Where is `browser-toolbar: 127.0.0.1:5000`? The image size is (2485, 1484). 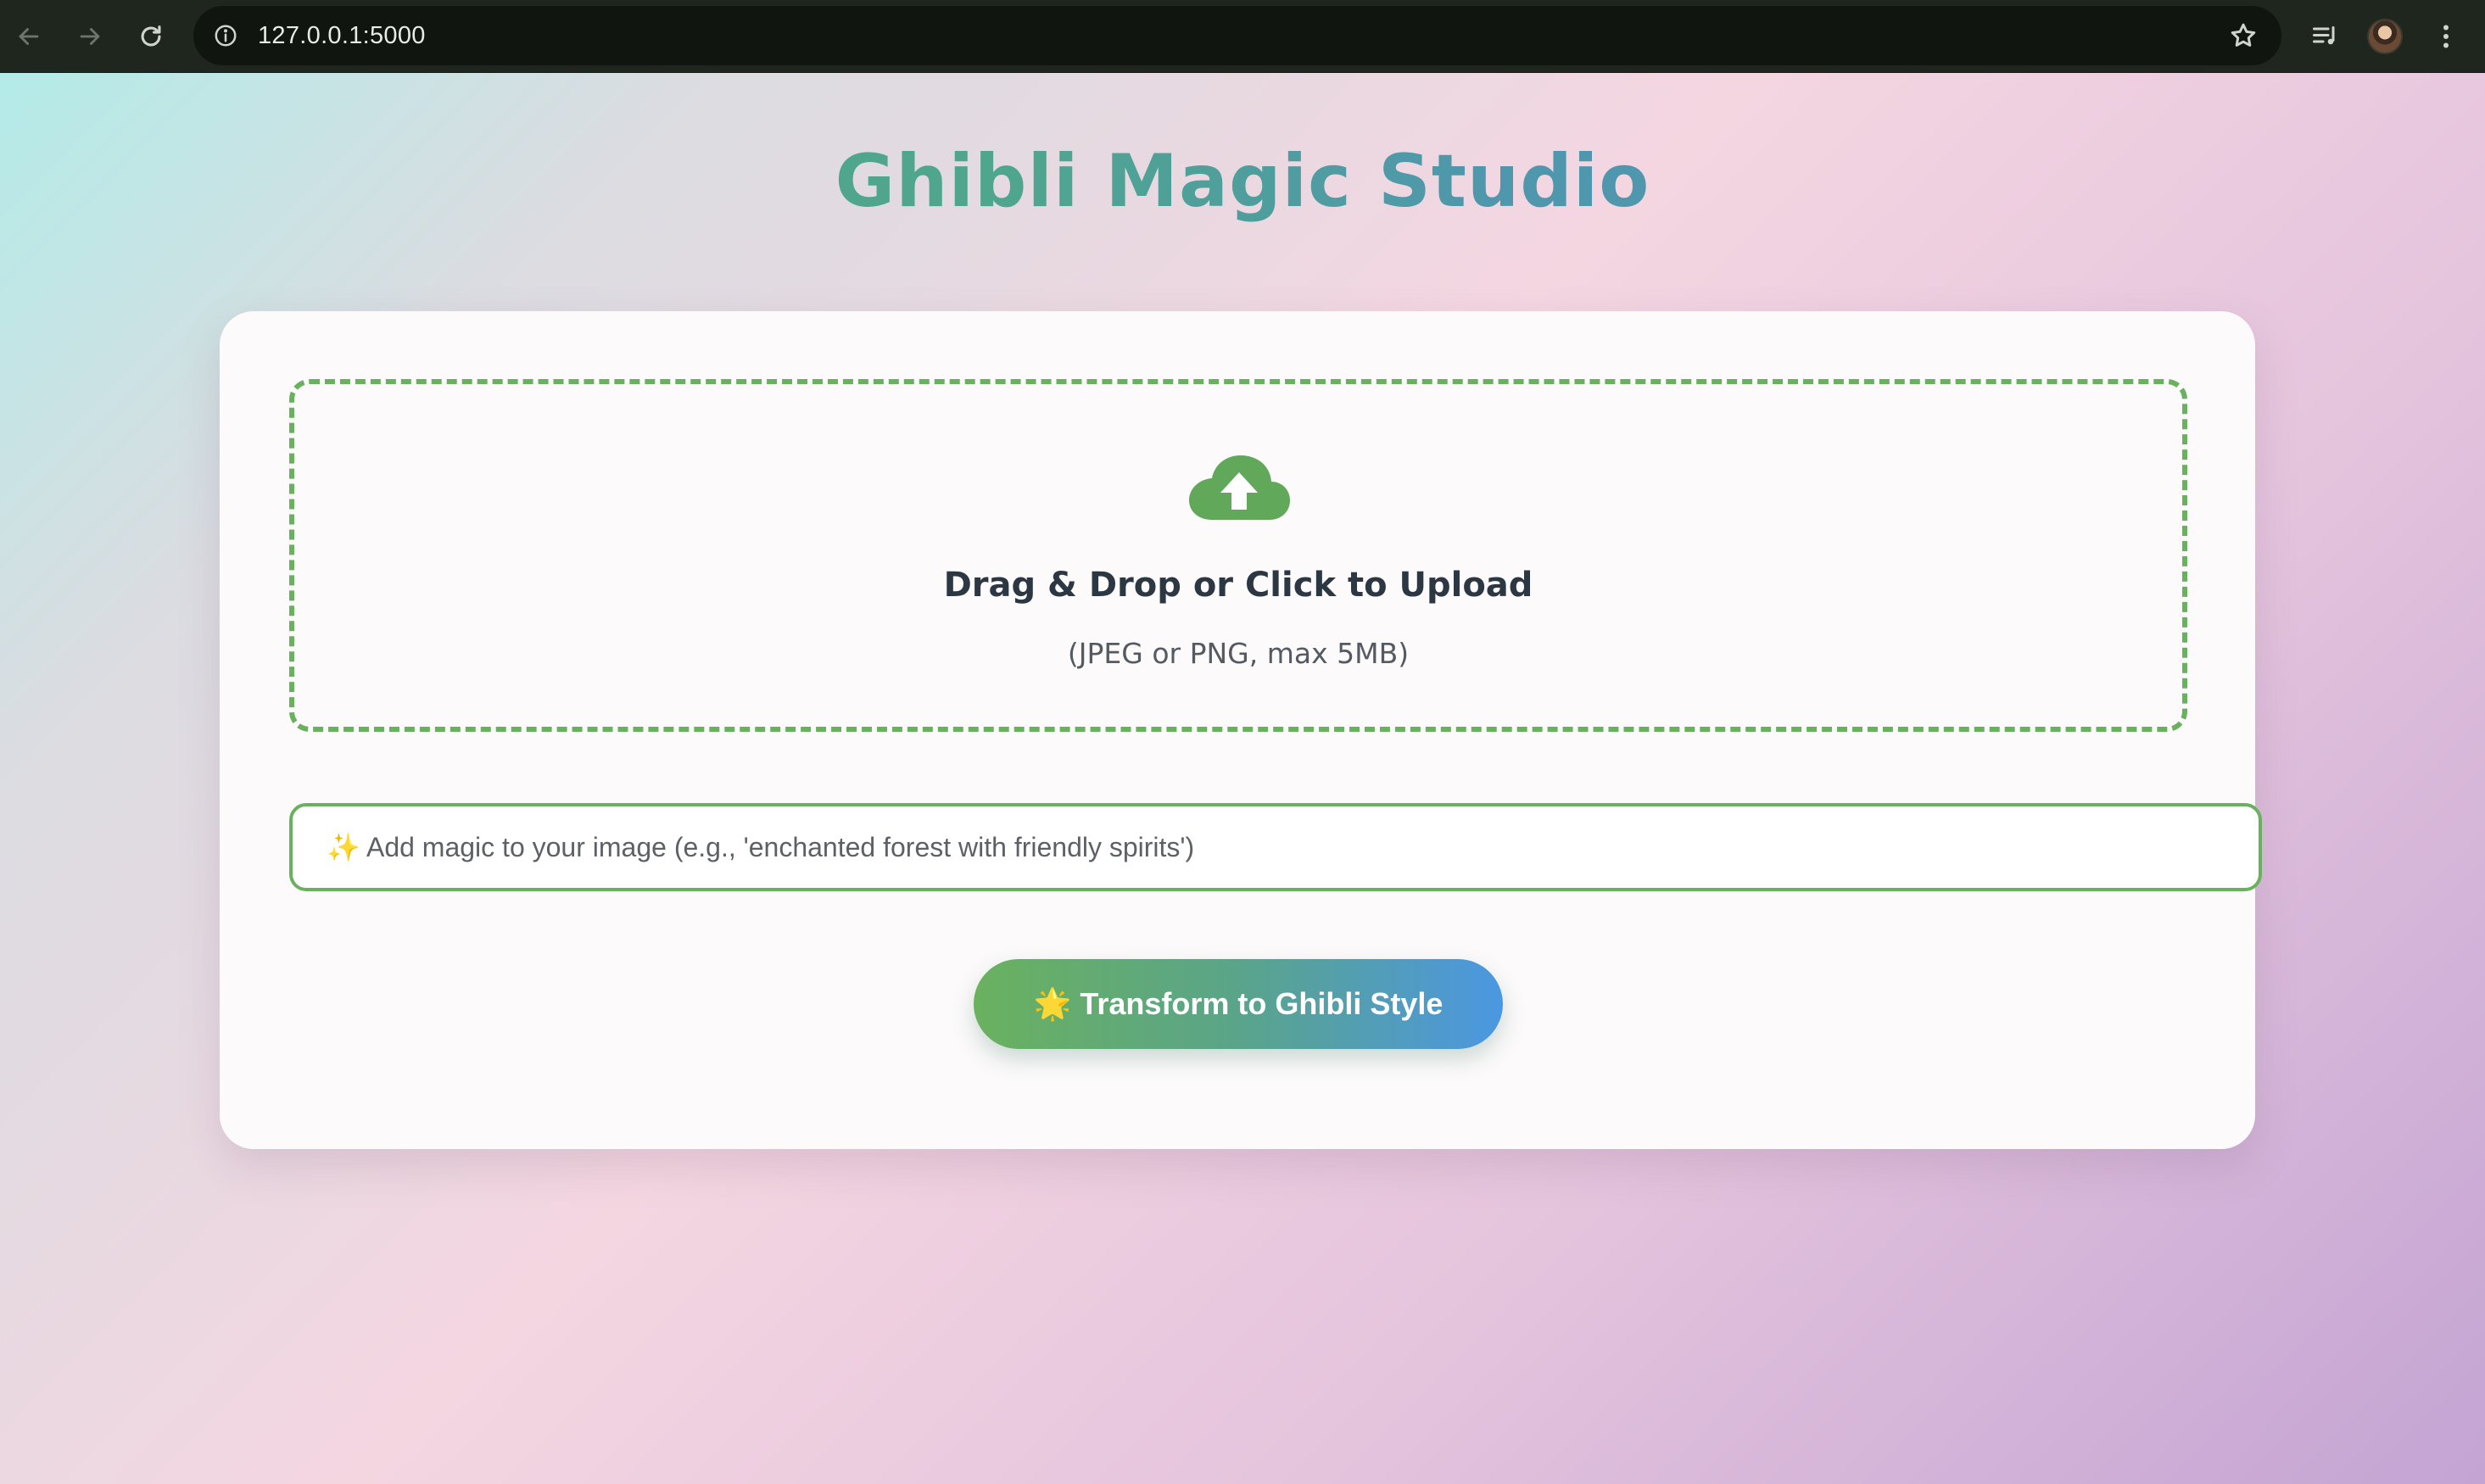
browser-toolbar: 127.0.0.1:5000 is located at coordinates (1242, 36).